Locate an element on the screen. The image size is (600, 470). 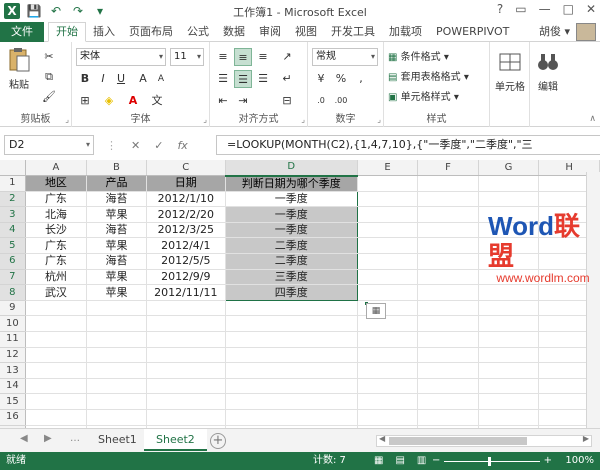
cell: 2012/5/5 is located at coordinates (186, 261).